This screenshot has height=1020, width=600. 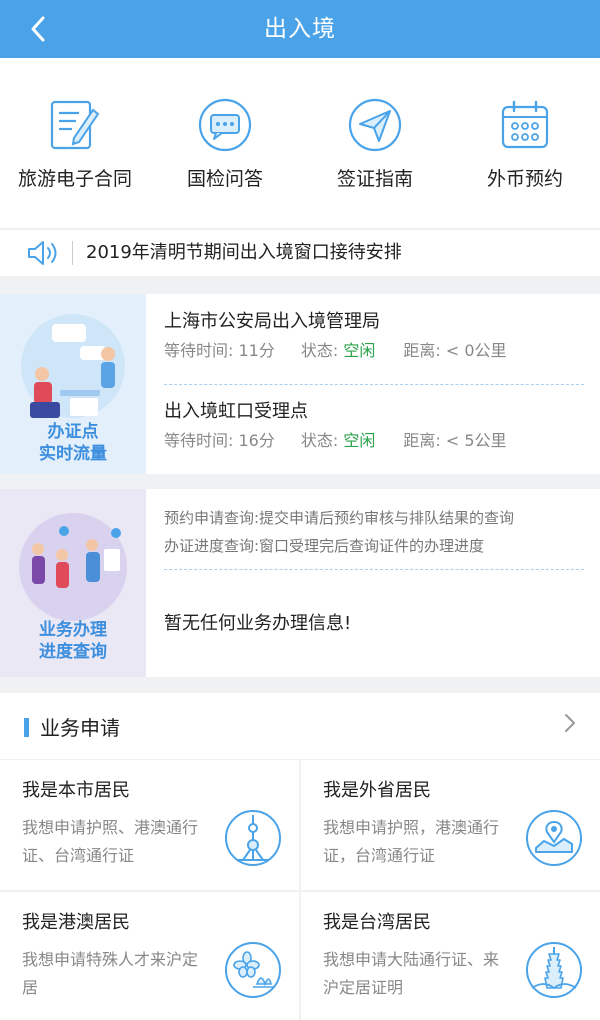 What do you see at coordinates (377, 922) in the screenshot?
I see `business-title: 我是台湾居民` at bounding box center [377, 922].